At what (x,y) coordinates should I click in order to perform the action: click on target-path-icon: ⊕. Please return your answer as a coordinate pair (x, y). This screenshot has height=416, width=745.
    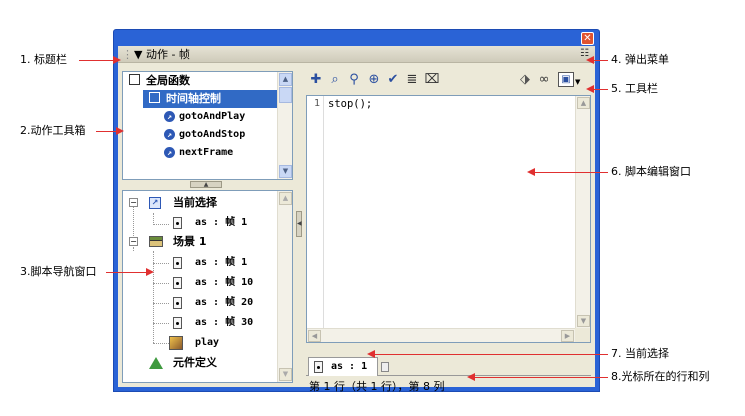
    Looking at the image, I should click on (374, 80).